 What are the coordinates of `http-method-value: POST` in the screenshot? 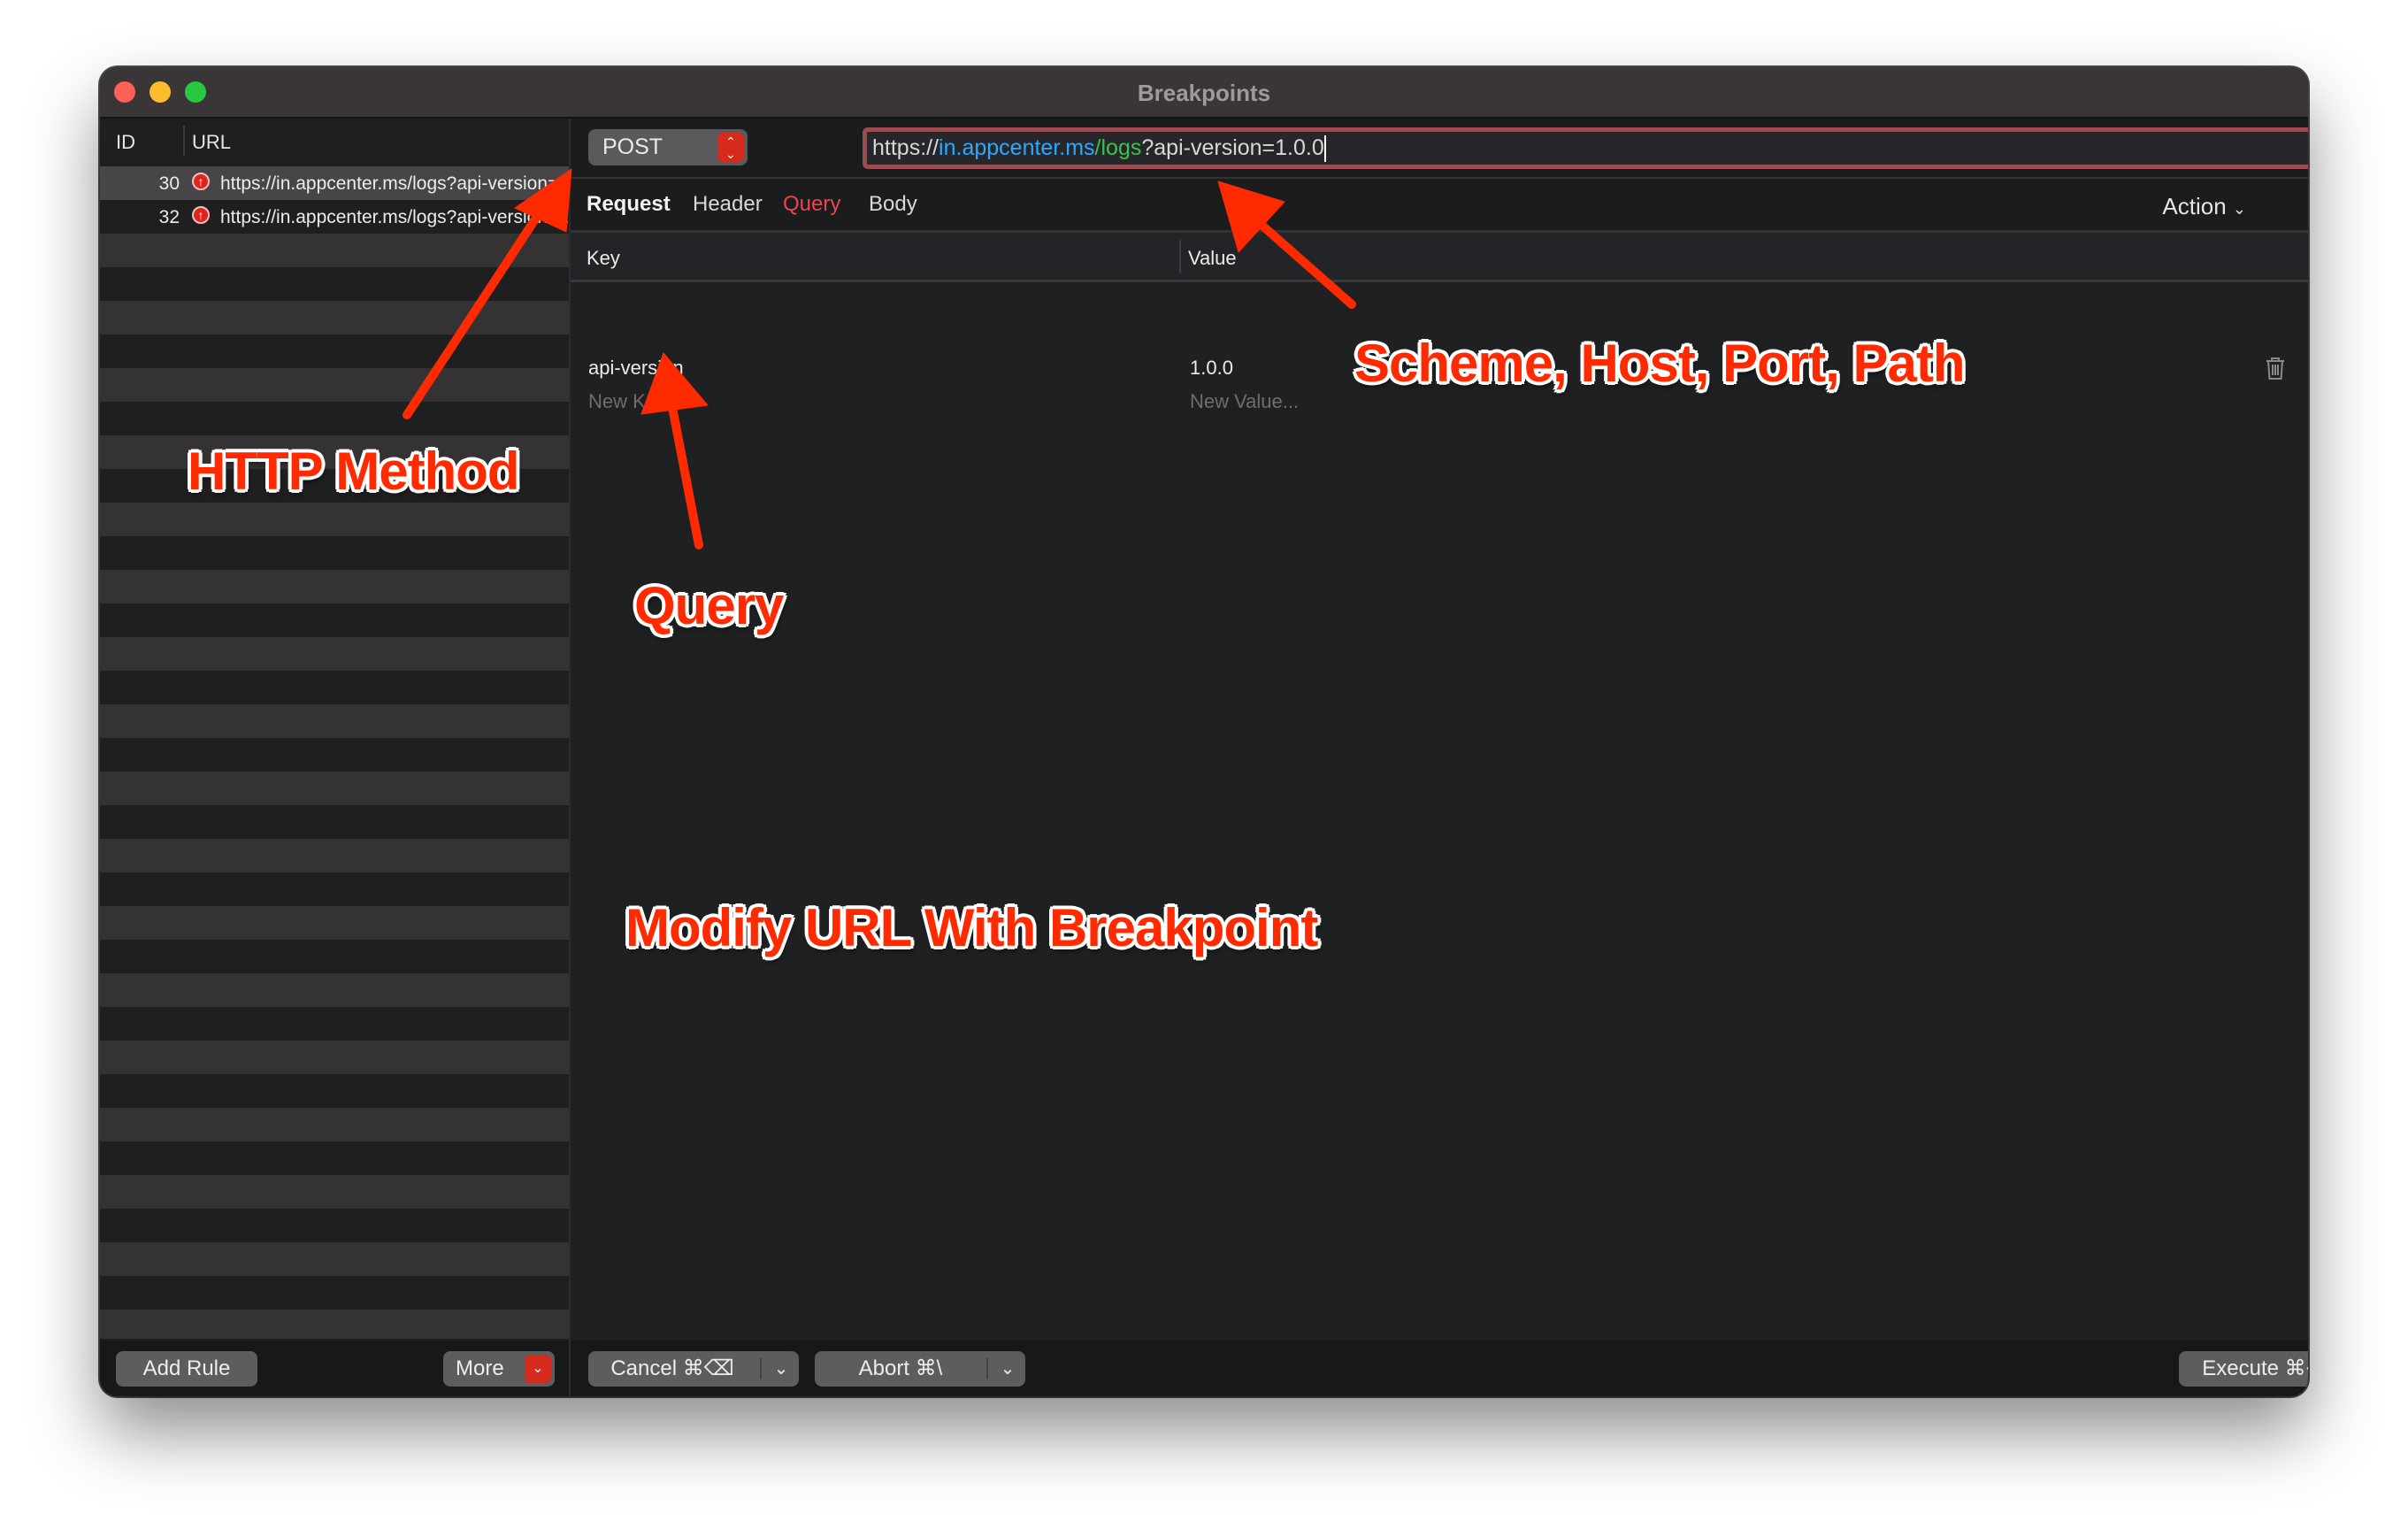 It's located at (632, 146).